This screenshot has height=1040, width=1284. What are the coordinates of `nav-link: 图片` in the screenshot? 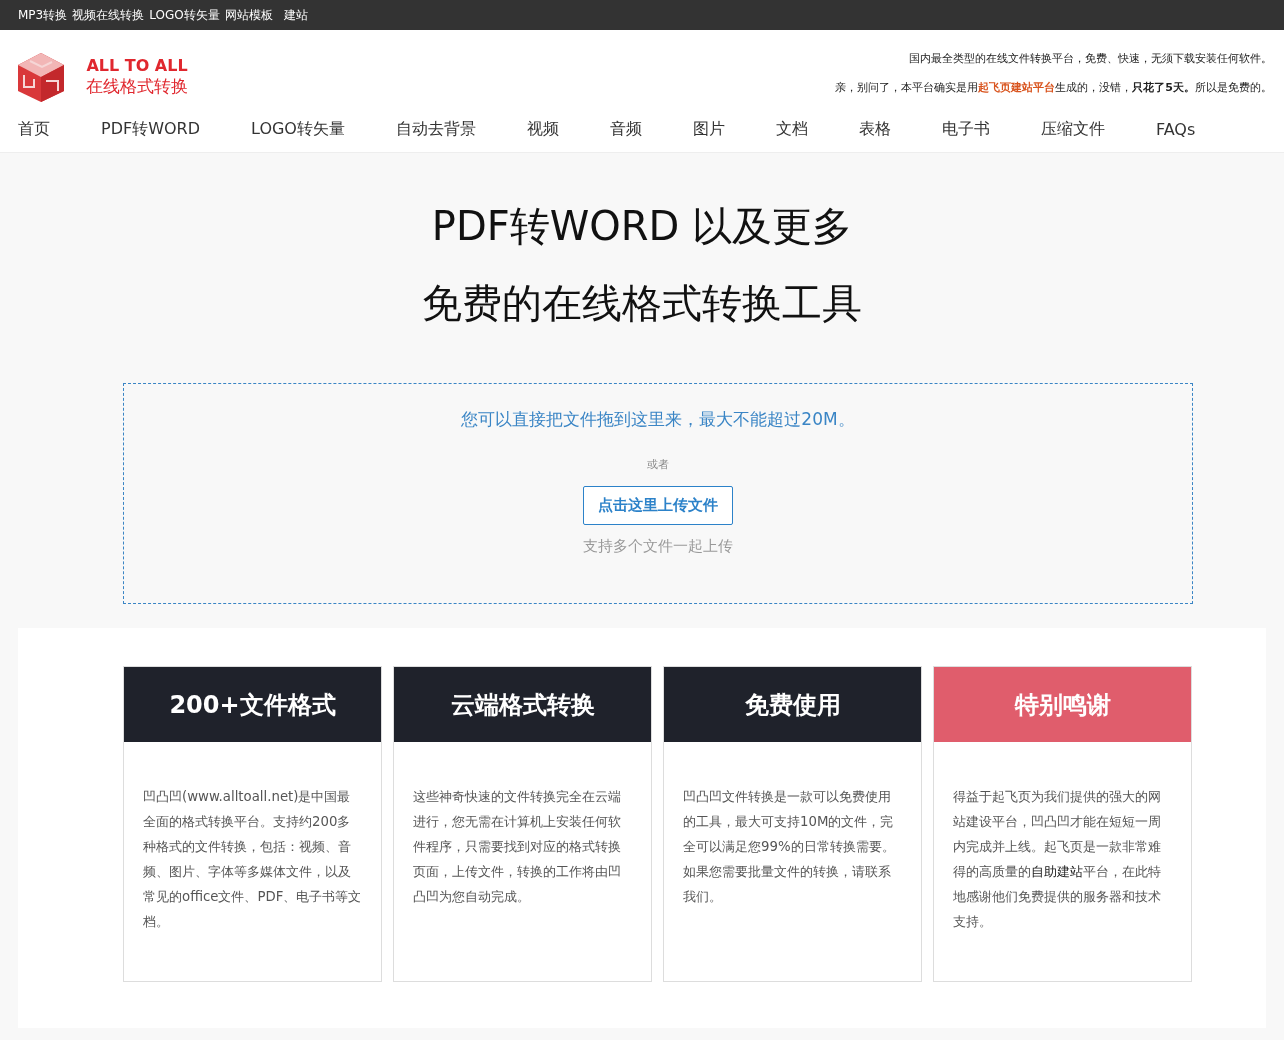 It's located at (708, 129).